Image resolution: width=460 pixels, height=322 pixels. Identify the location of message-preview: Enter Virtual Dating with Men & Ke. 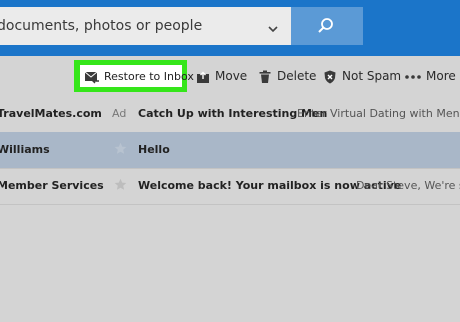
(378, 113).